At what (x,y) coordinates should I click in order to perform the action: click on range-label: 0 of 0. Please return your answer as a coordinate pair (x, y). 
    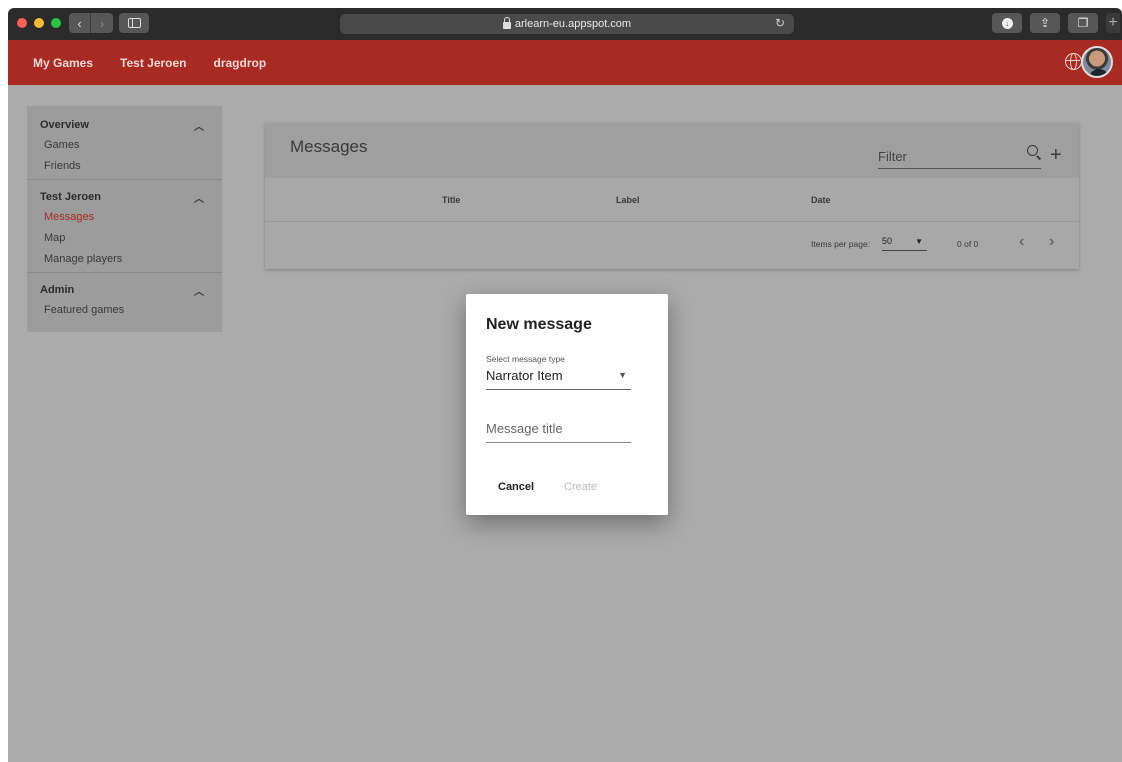
    Looking at the image, I should click on (968, 244).